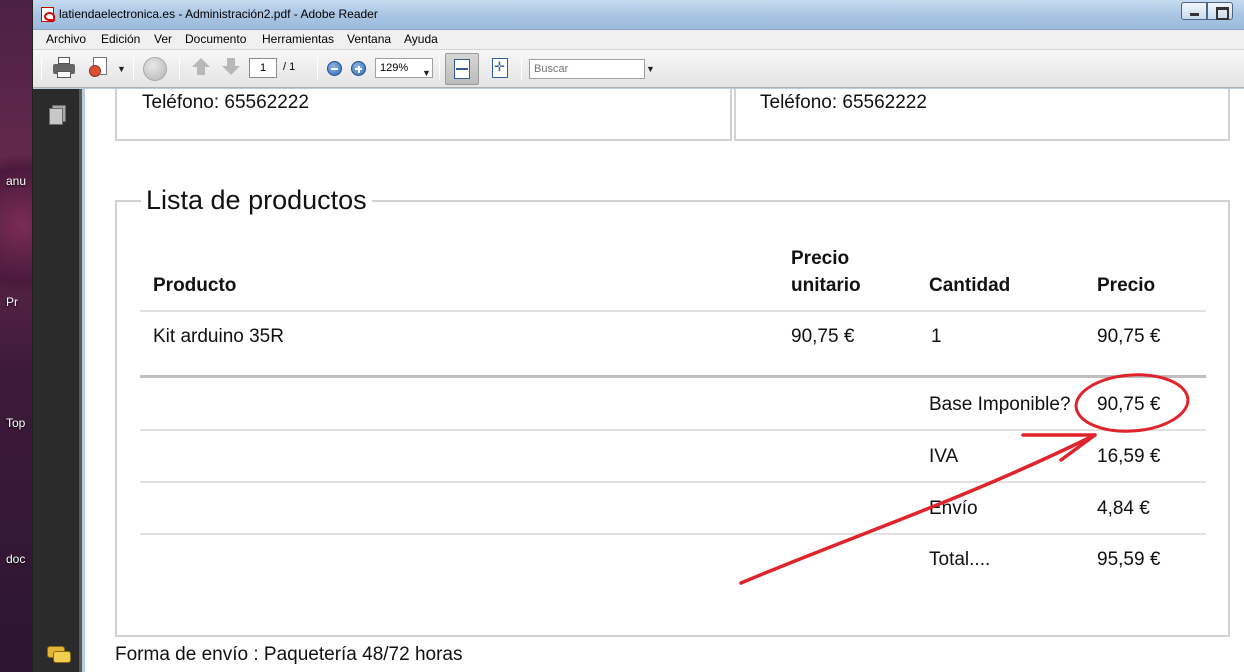 This screenshot has height=672, width=1244. What do you see at coordinates (918, 509) in the screenshot?
I see `arrow-annotation` at bounding box center [918, 509].